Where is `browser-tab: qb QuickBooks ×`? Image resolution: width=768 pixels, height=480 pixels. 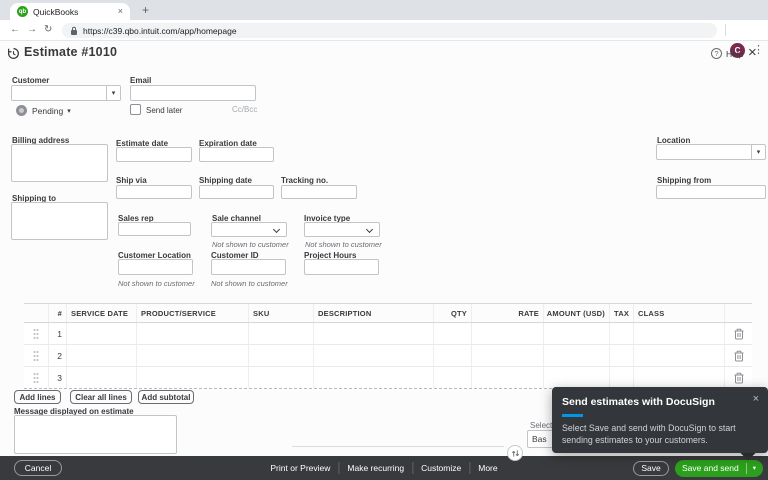 browser-tab: qb QuickBooks × is located at coordinates (70, 11).